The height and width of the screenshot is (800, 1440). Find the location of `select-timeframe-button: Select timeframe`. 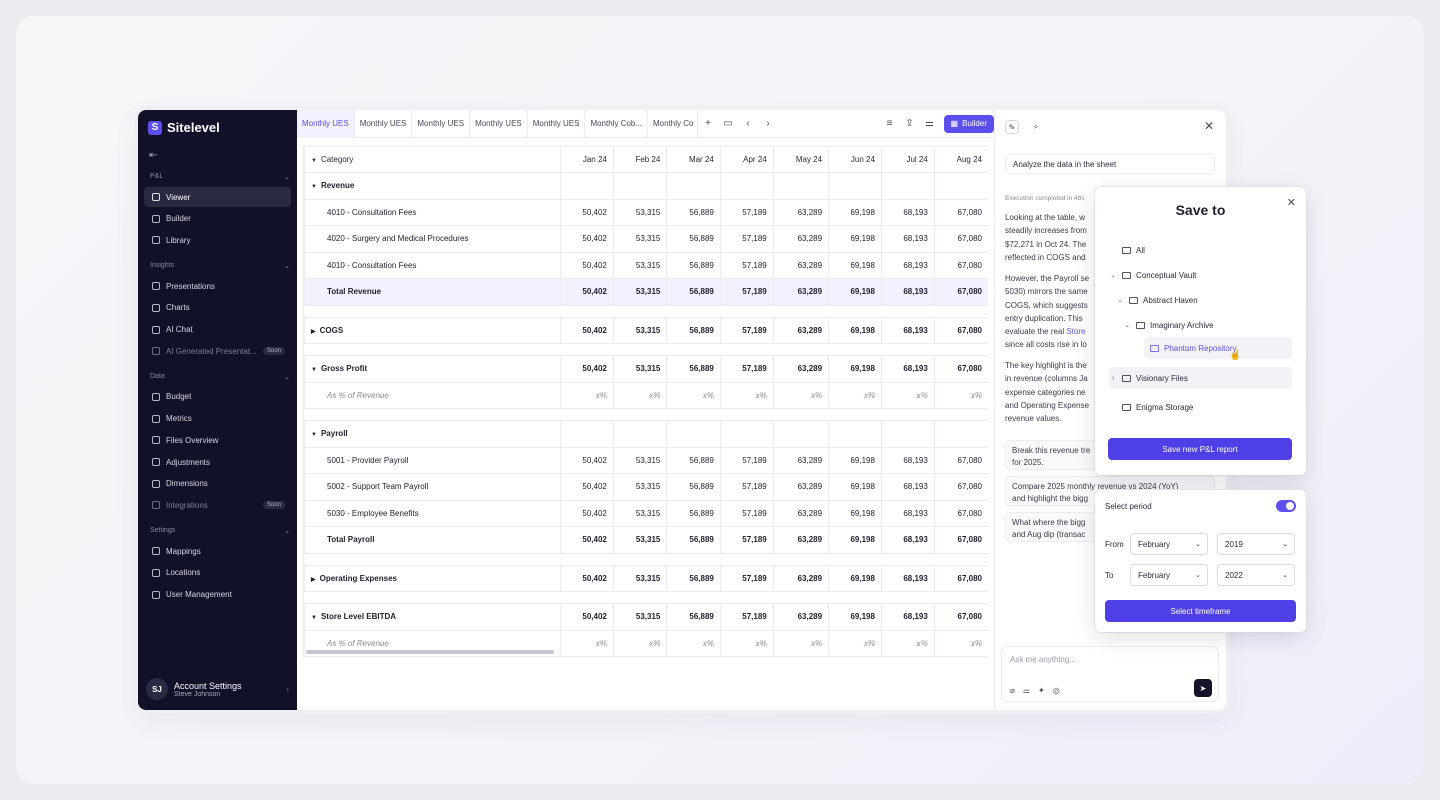

select-timeframe-button: Select timeframe is located at coordinates (1200, 611).